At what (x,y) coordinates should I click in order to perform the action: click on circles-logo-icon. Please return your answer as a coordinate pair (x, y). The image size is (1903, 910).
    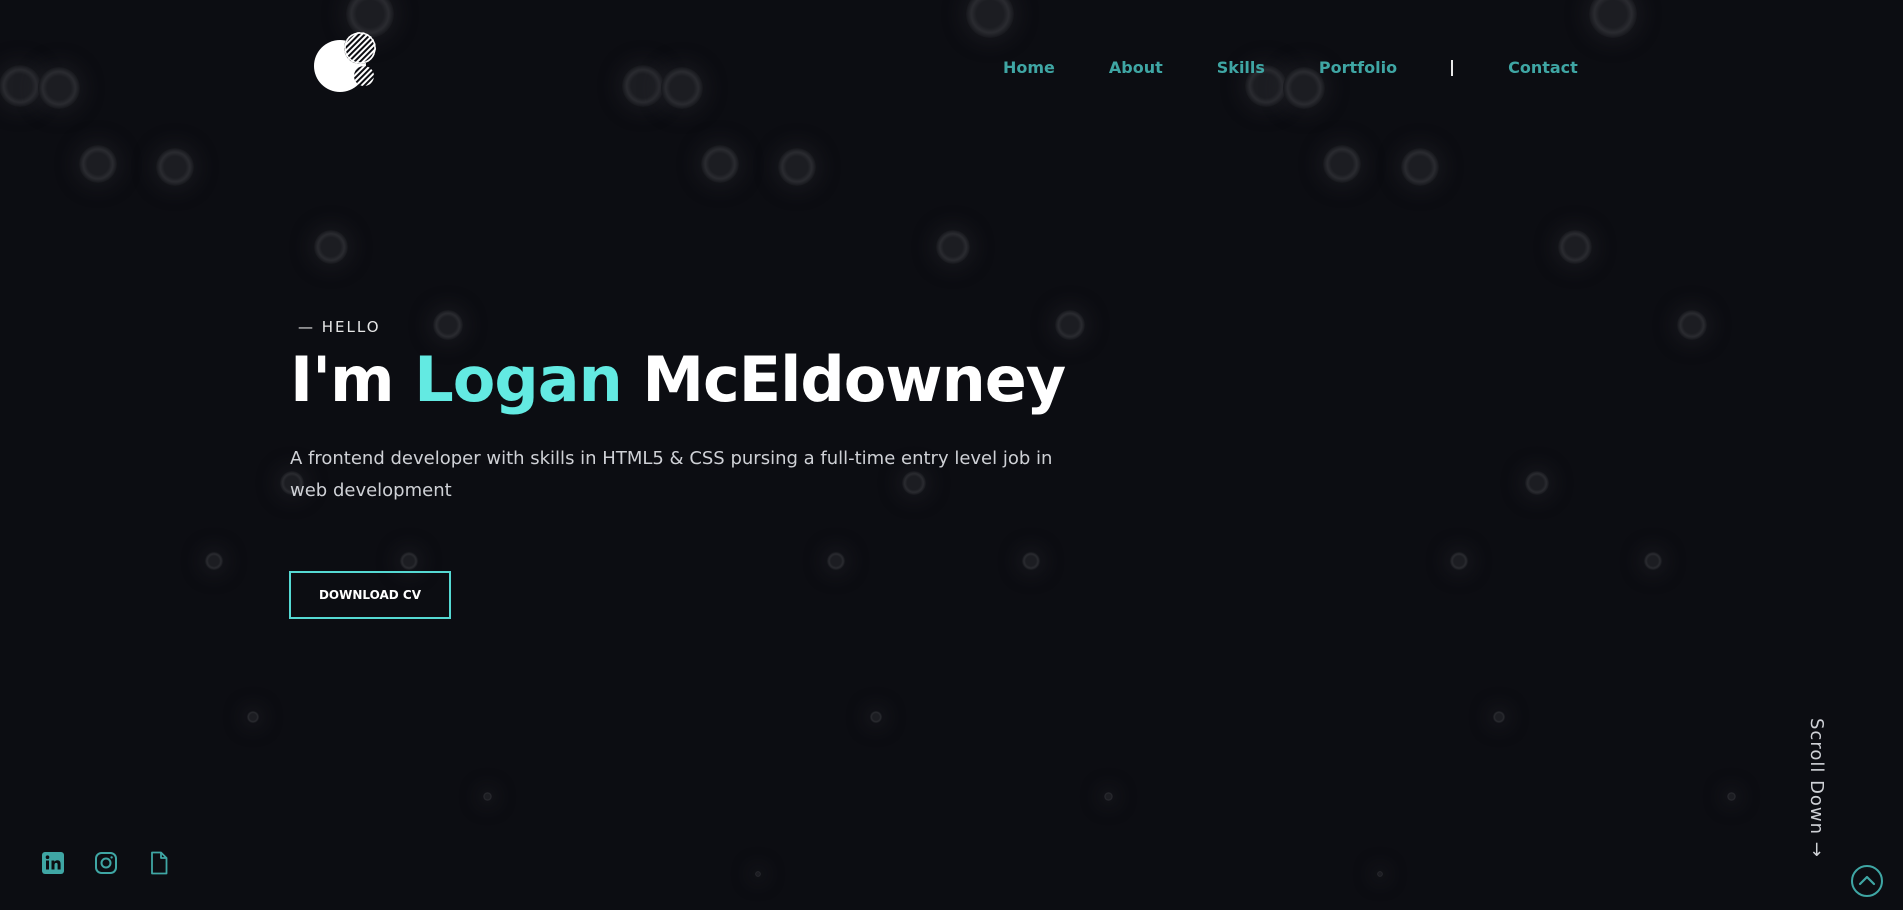
    Looking at the image, I should click on (345, 62).